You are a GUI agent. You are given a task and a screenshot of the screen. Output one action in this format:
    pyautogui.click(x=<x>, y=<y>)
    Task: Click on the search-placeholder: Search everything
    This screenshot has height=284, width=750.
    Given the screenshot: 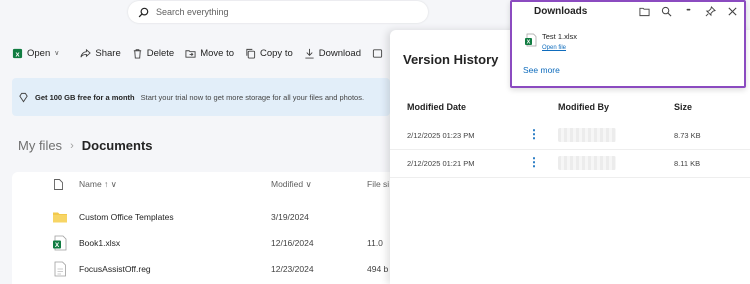 What is the action you would take?
    pyautogui.click(x=192, y=12)
    